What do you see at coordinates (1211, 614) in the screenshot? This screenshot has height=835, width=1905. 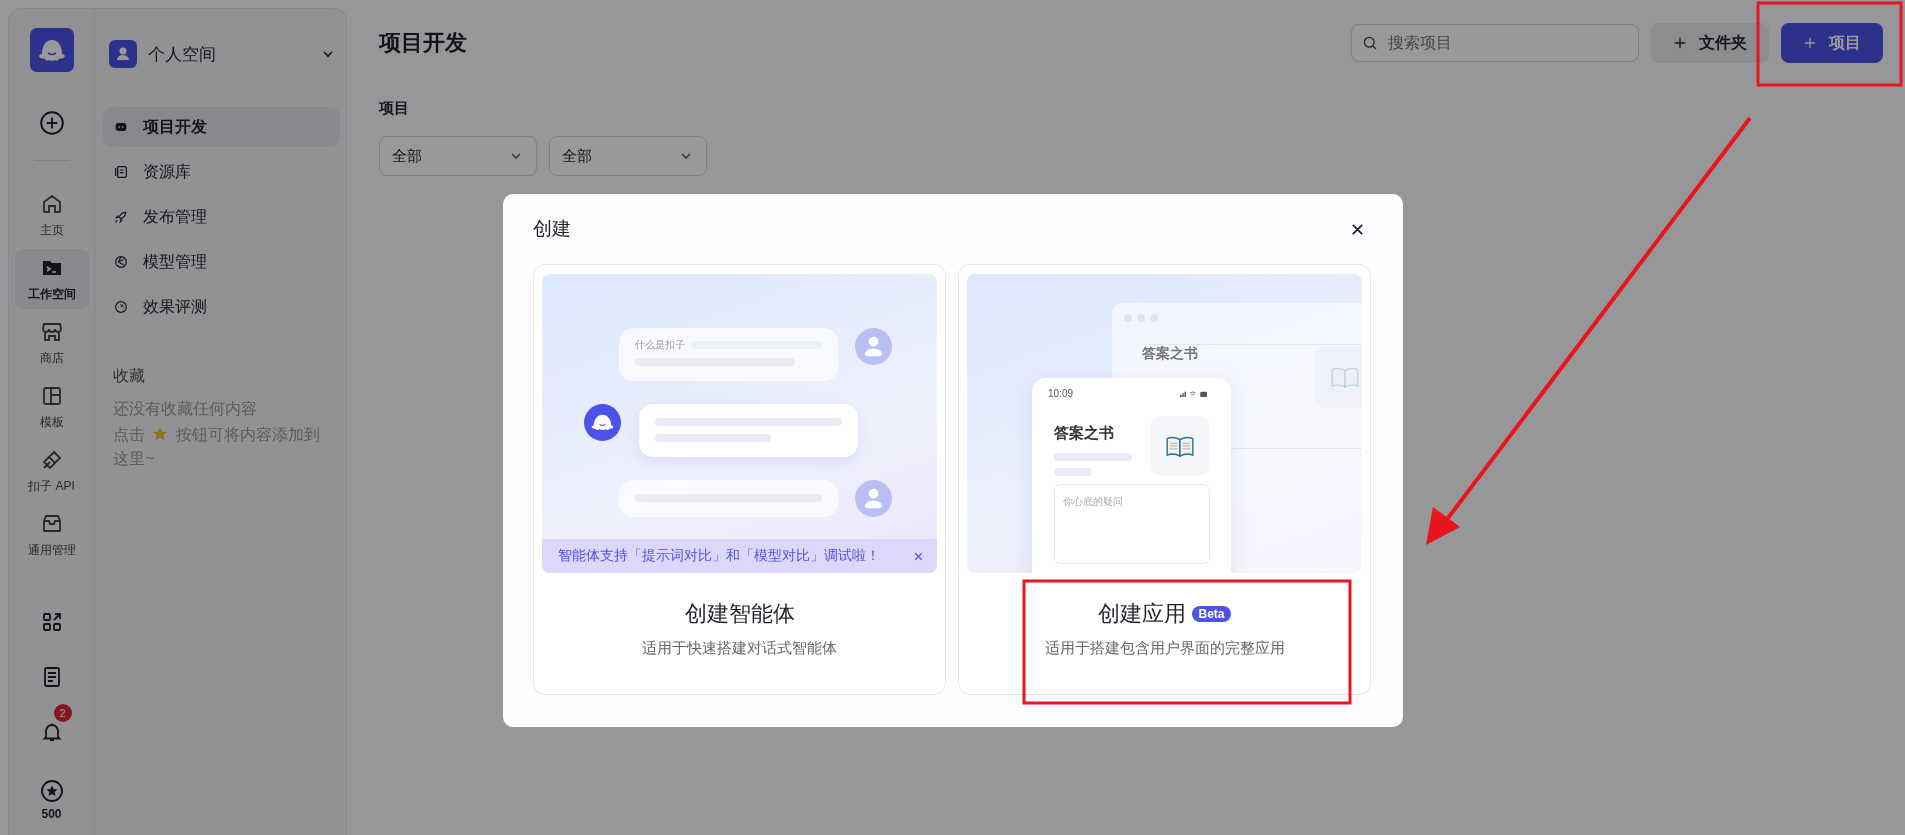 I see `beta-badge: Beta` at bounding box center [1211, 614].